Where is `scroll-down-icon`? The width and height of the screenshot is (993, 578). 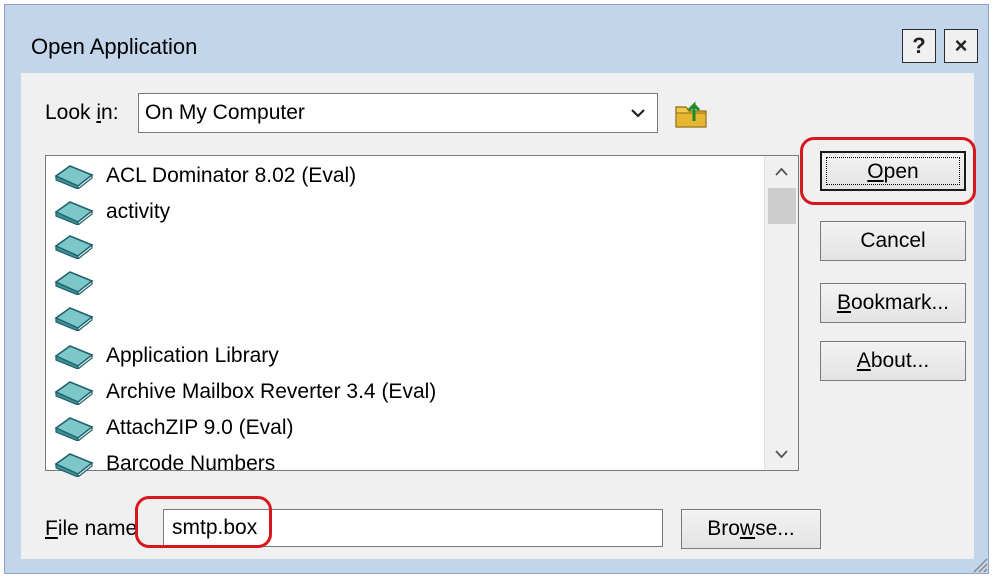 scroll-down-icon is located at coordinates (781, 454).